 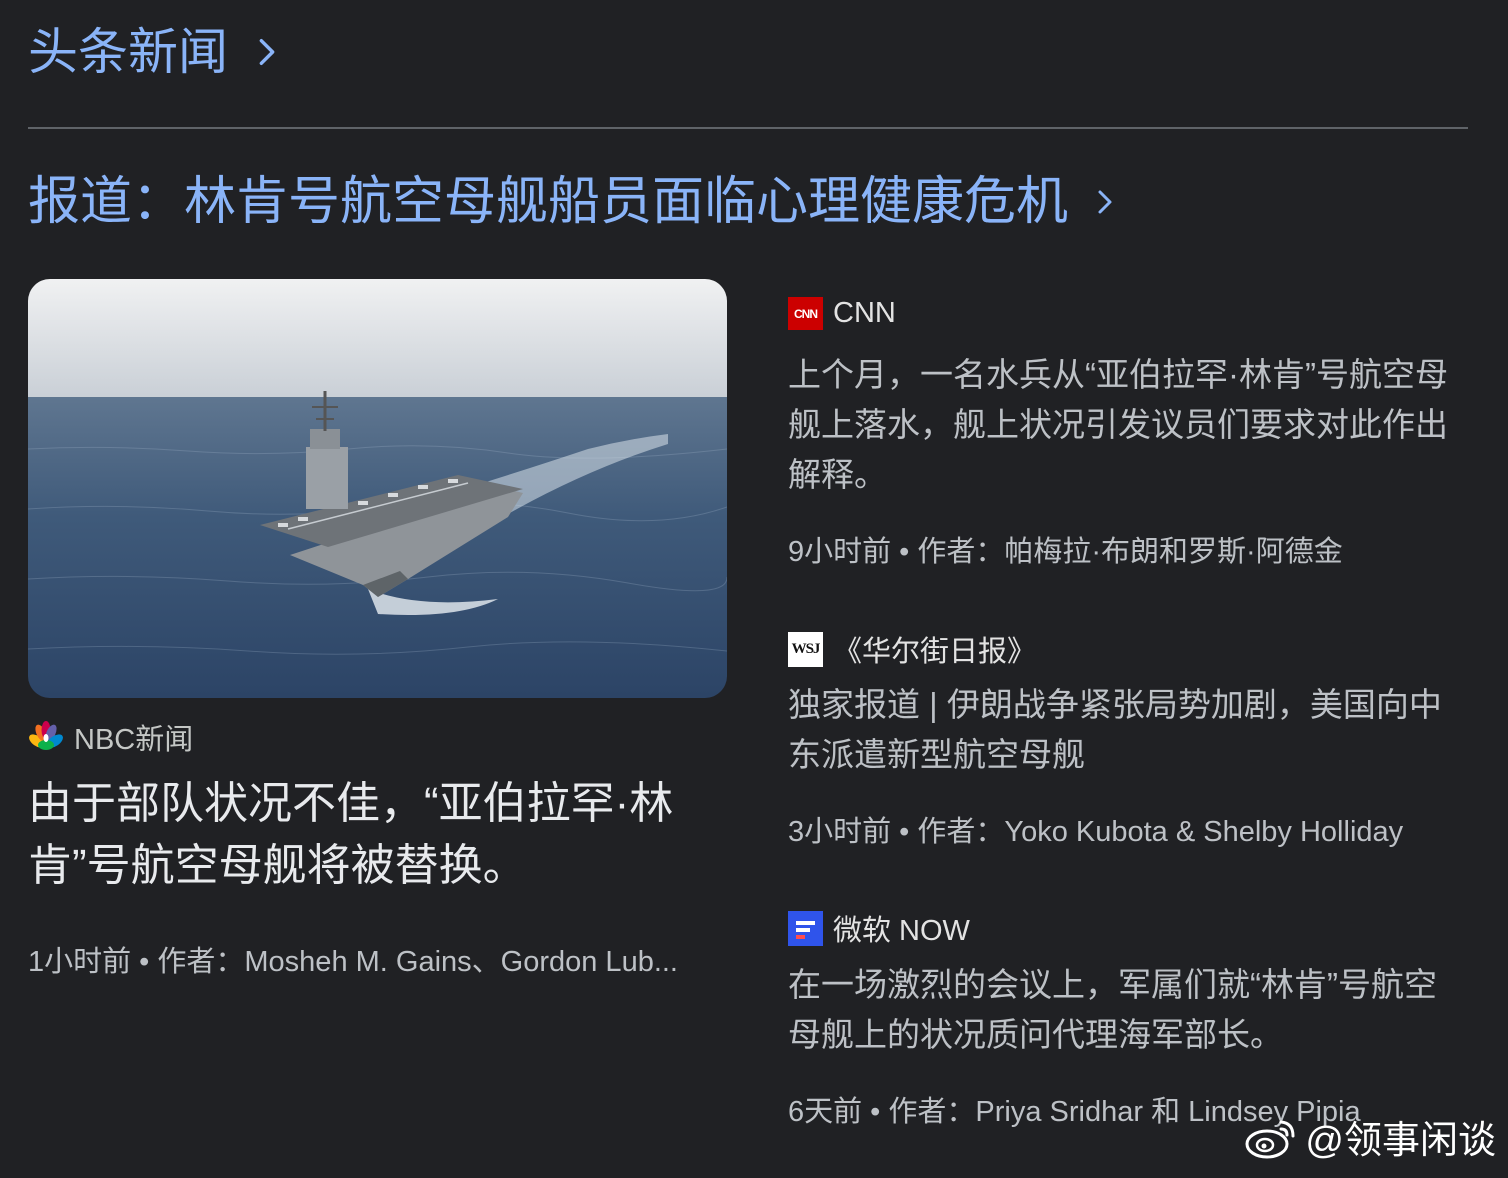 I want to click on source-name: CNN, so click(x=864, y=313).